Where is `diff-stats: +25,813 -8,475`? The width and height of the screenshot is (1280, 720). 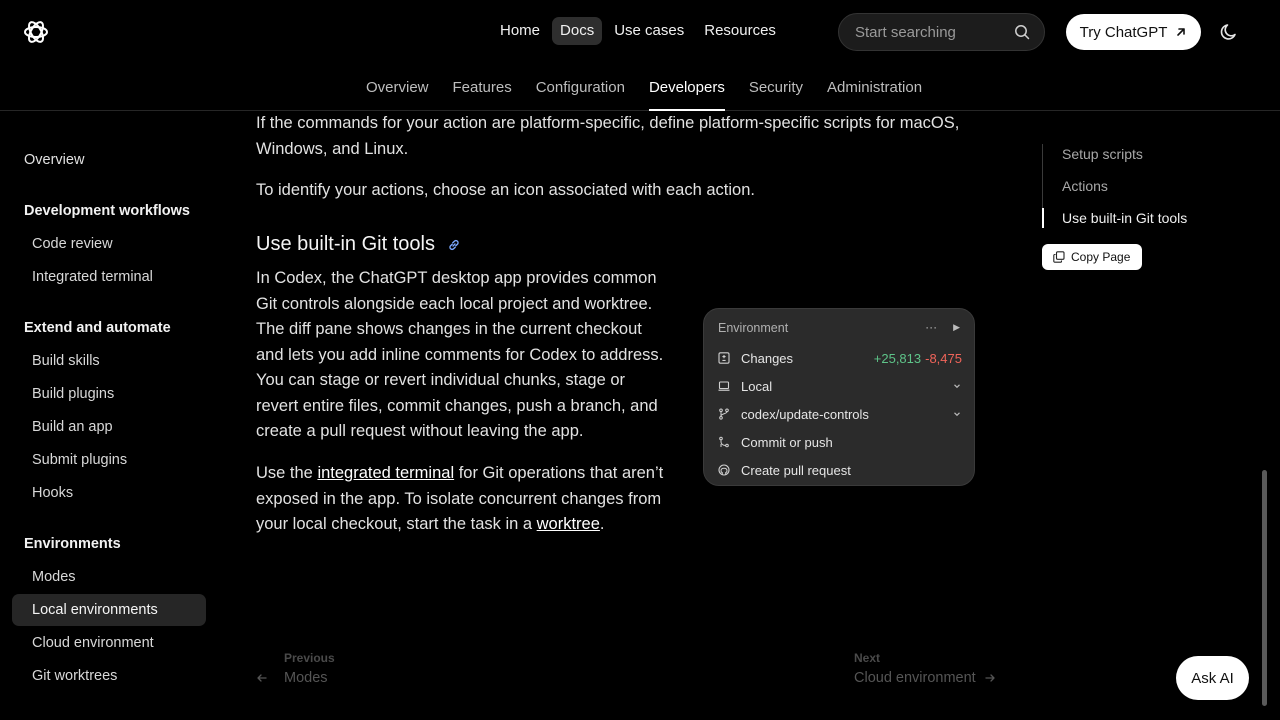 diff-stats: +25,813 -8,475 is located at coordinates (918, 358).